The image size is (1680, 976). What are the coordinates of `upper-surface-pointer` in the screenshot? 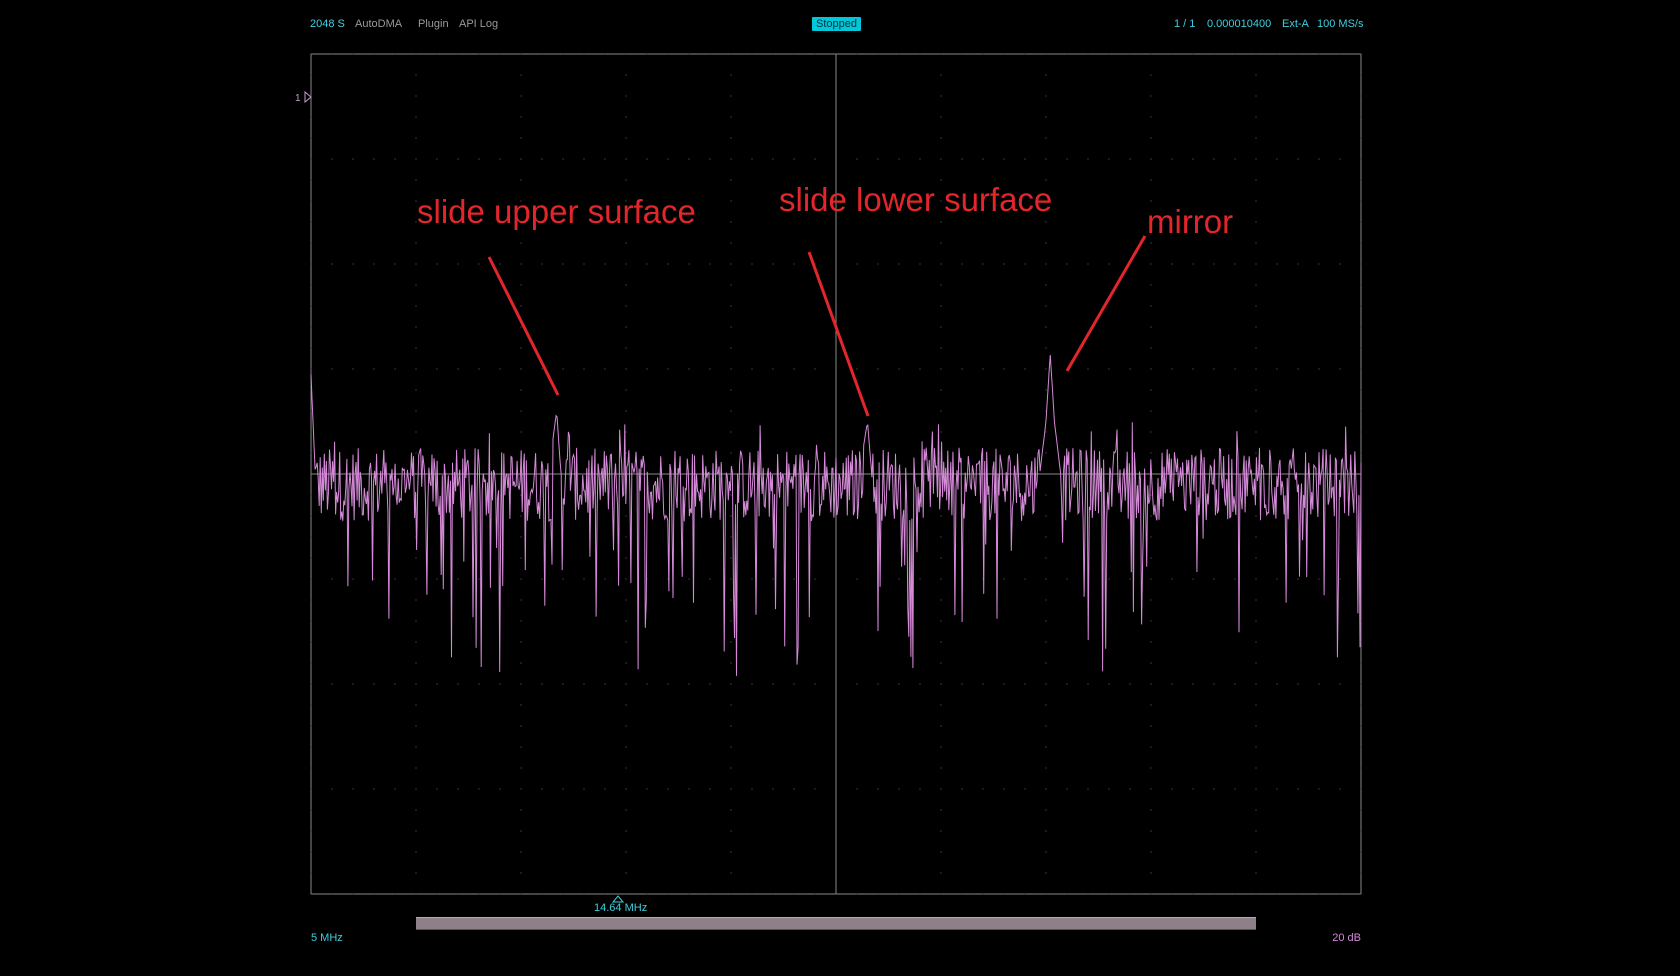 It's located at (523, 326).